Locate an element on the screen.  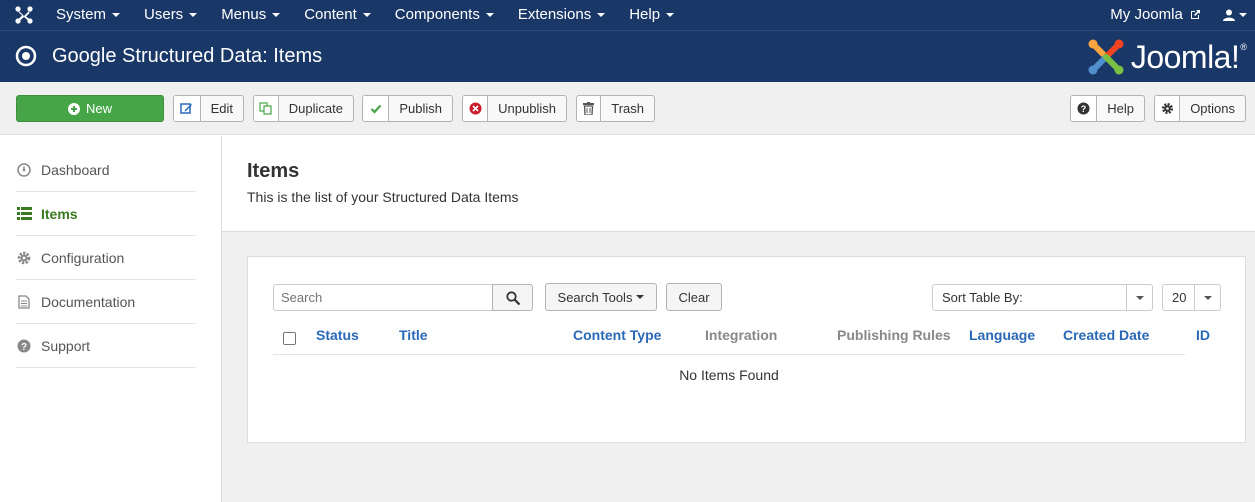
menu-extensions: Extensions is located at coordinates (561, 15).